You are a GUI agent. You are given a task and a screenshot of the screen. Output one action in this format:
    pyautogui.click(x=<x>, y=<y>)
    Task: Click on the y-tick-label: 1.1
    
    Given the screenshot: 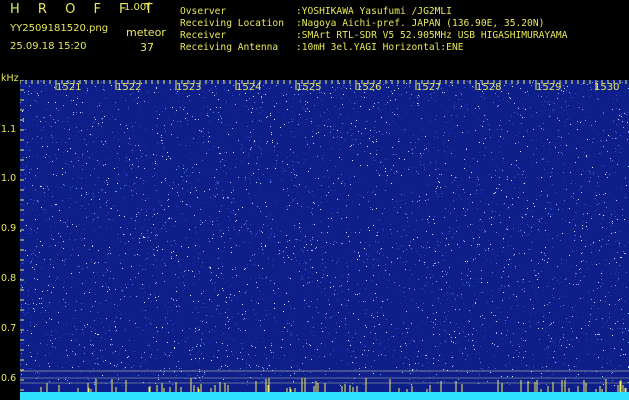 What is the action you would take?
    pyautogui.click(x=9, y=129)
    